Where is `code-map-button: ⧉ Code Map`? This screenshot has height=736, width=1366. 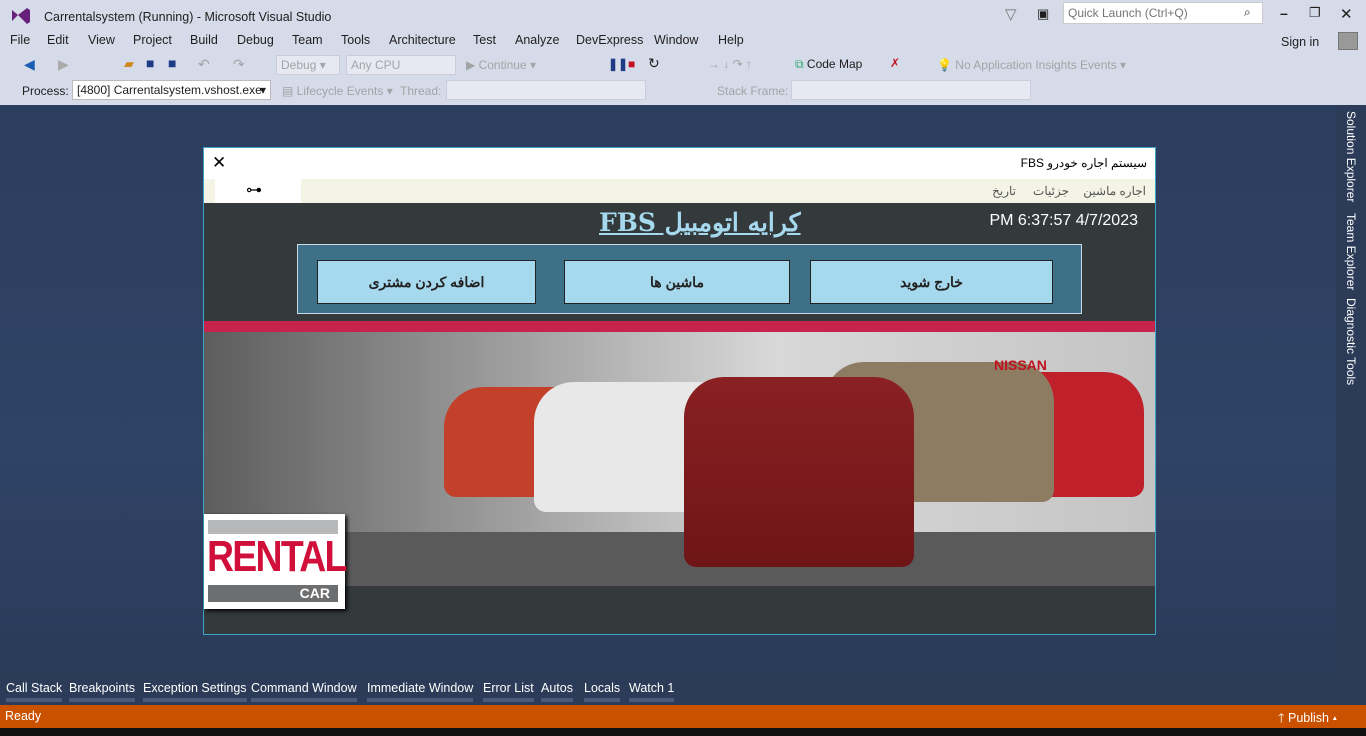 code-map-button: ⧉ Code Map is located at coordinates (828, 64).